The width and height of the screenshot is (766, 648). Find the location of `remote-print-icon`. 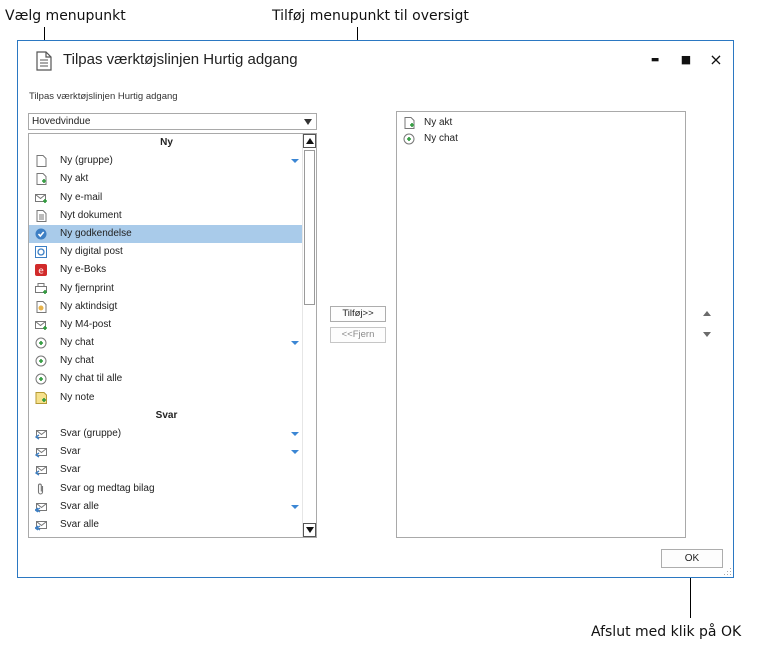

remote-print-icon is located at coordinates (41, 288).